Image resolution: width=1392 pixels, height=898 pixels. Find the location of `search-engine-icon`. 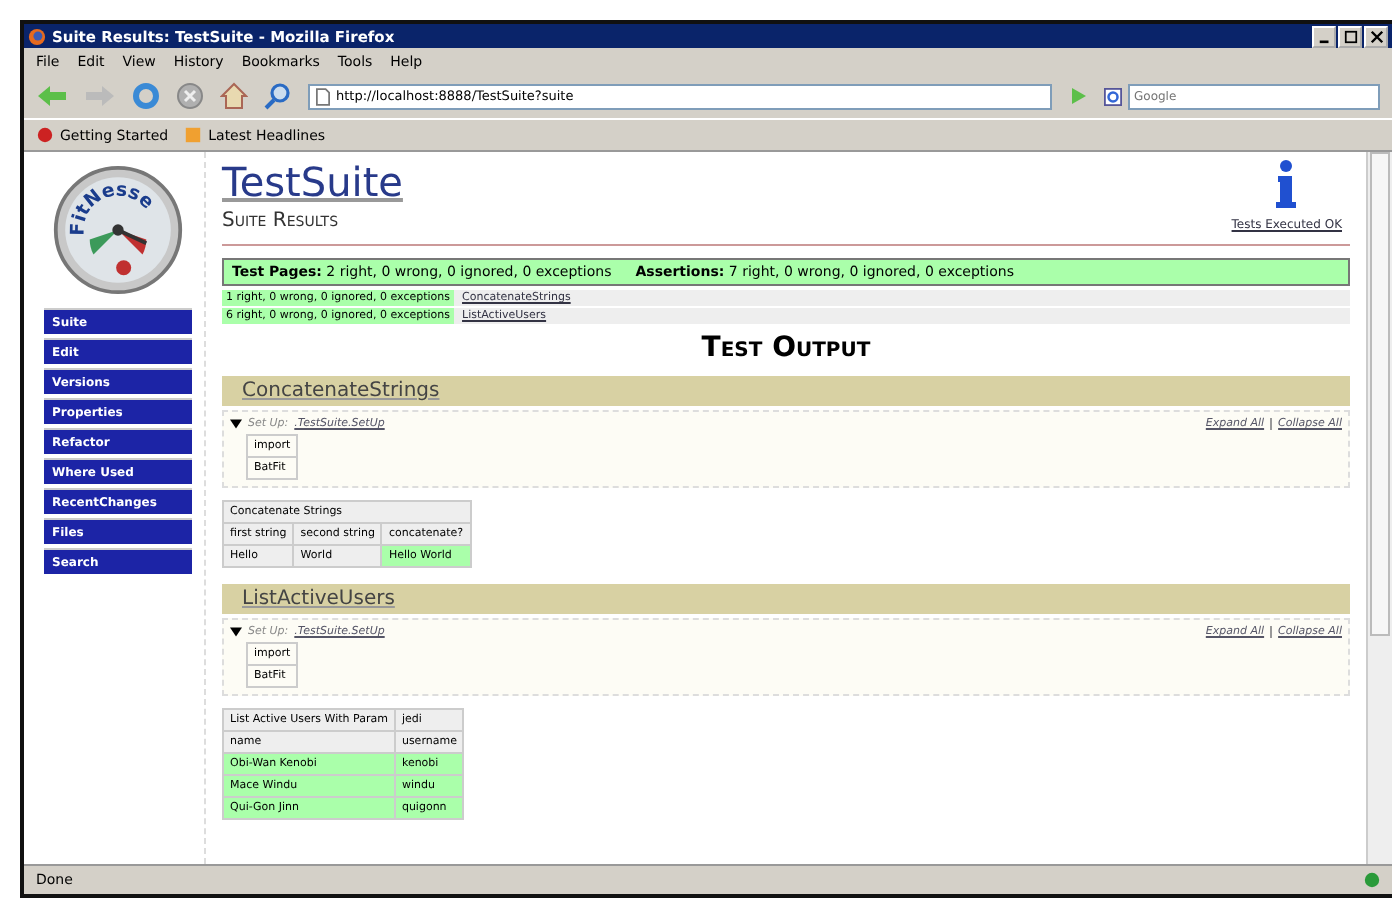

search-engine-icon is located at coordinates (1113, 96).